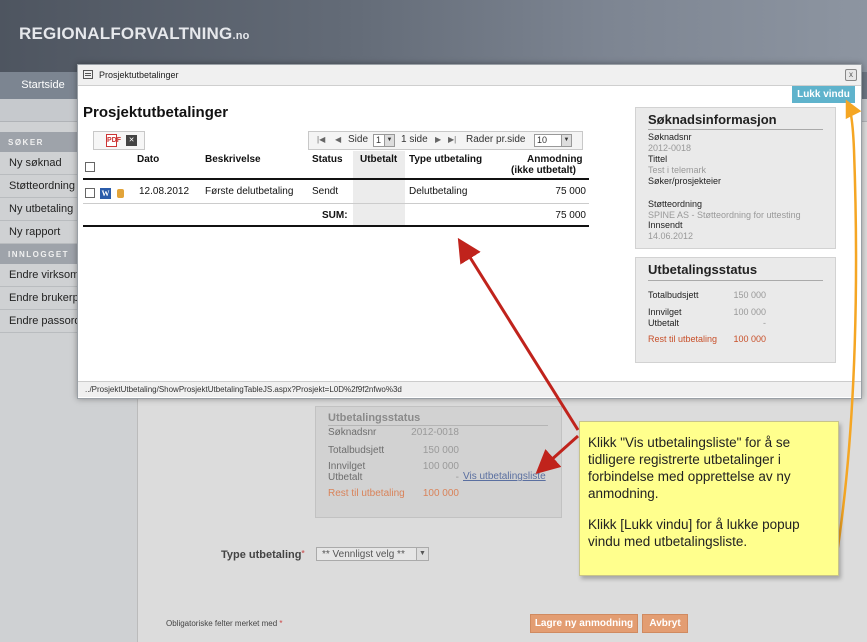 This screenshot has height=642, width=867. Describe the element at coordinates (352, 432) in the screenshot. I see `sb-soknadsnr-label: Søknadsnr` at that location.